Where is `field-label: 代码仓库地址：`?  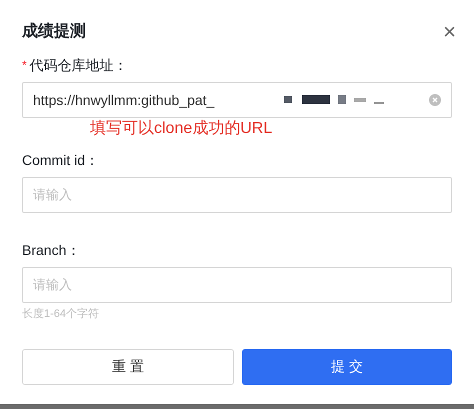 field-label: 代码仓库地址： is located at coordinates (79, 65).